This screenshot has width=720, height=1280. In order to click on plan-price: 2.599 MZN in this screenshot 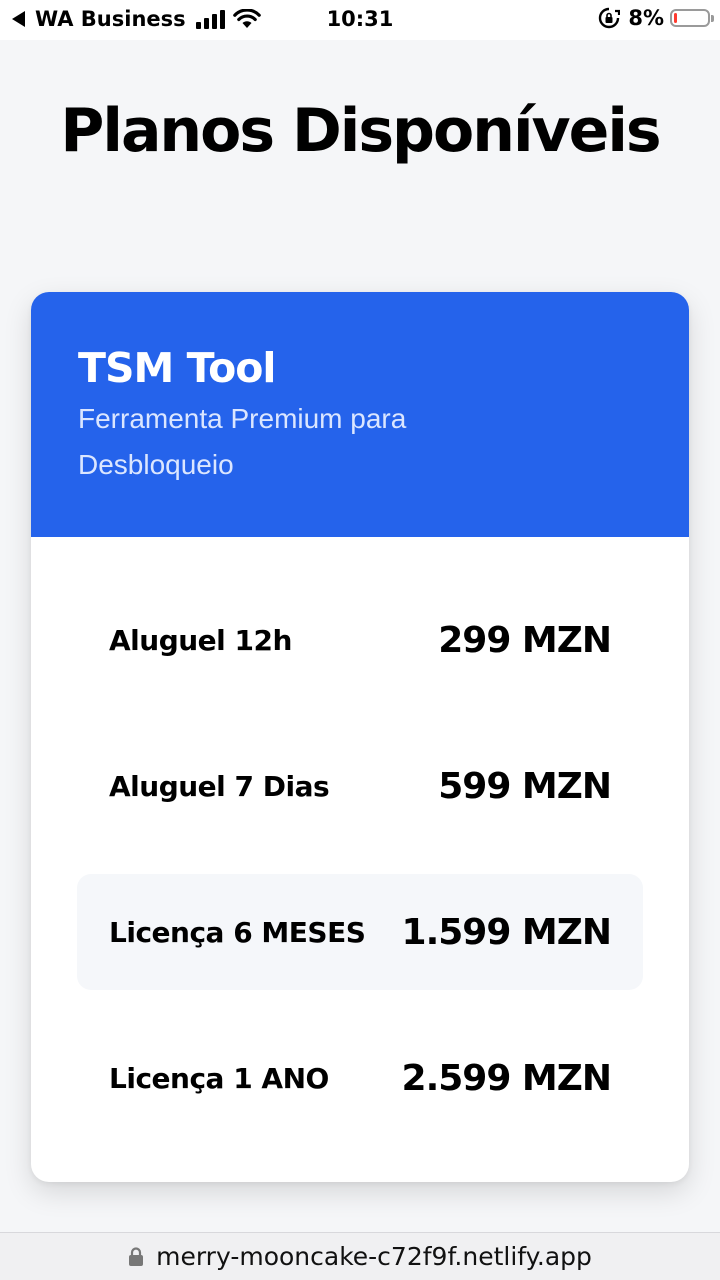, I will do `click(506, 1078)`.